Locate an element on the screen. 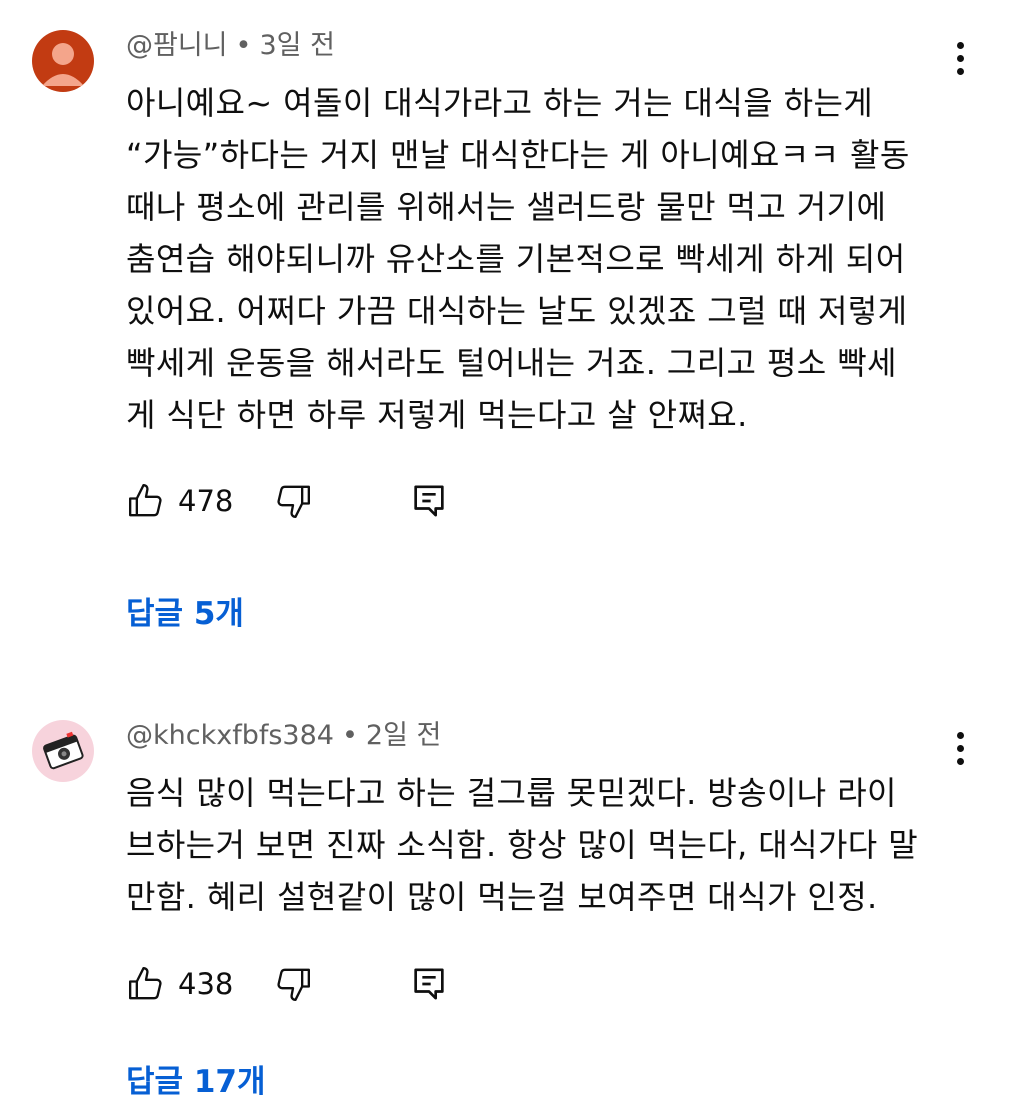 The width and height of the screenshot is (1024, 1095). comment-header: @khckxfbfs384 • 2일 전 is located at coordinates (283, 736).